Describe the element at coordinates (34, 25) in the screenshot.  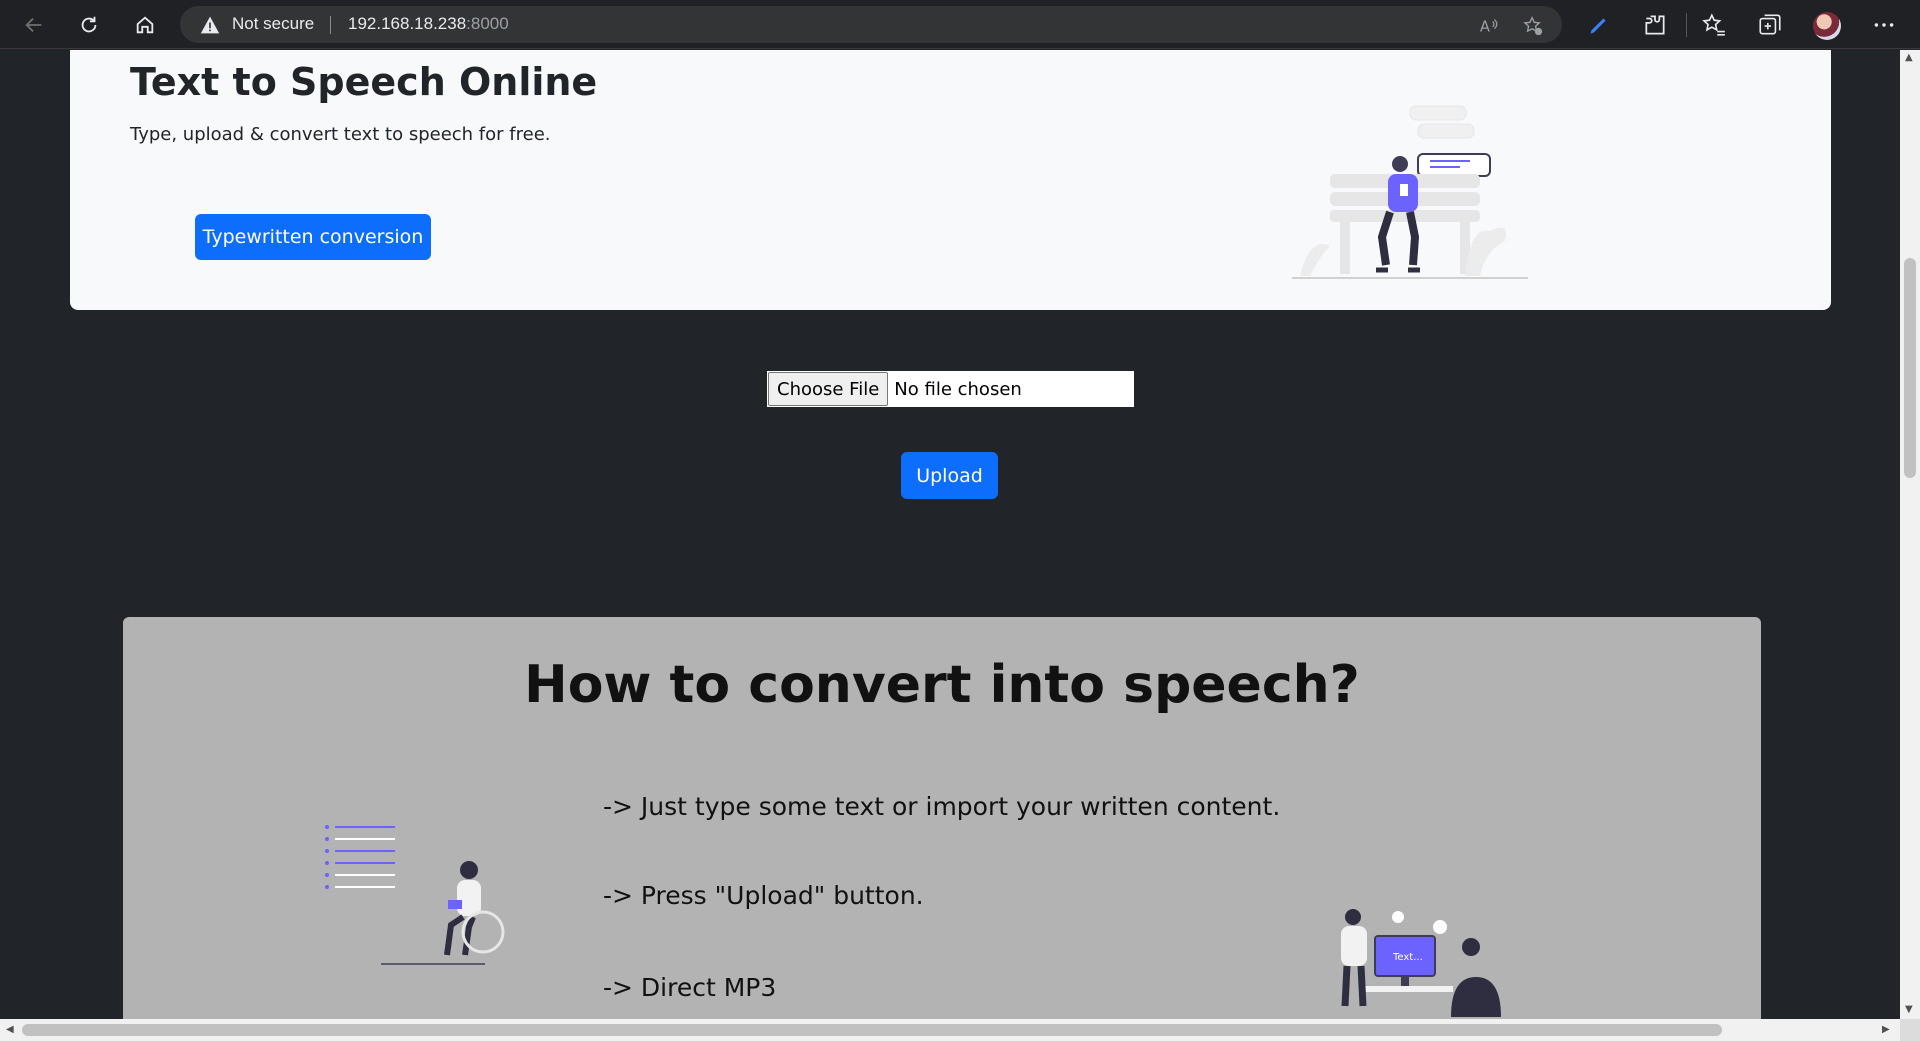
I see `back-arrow-icon` at that location.